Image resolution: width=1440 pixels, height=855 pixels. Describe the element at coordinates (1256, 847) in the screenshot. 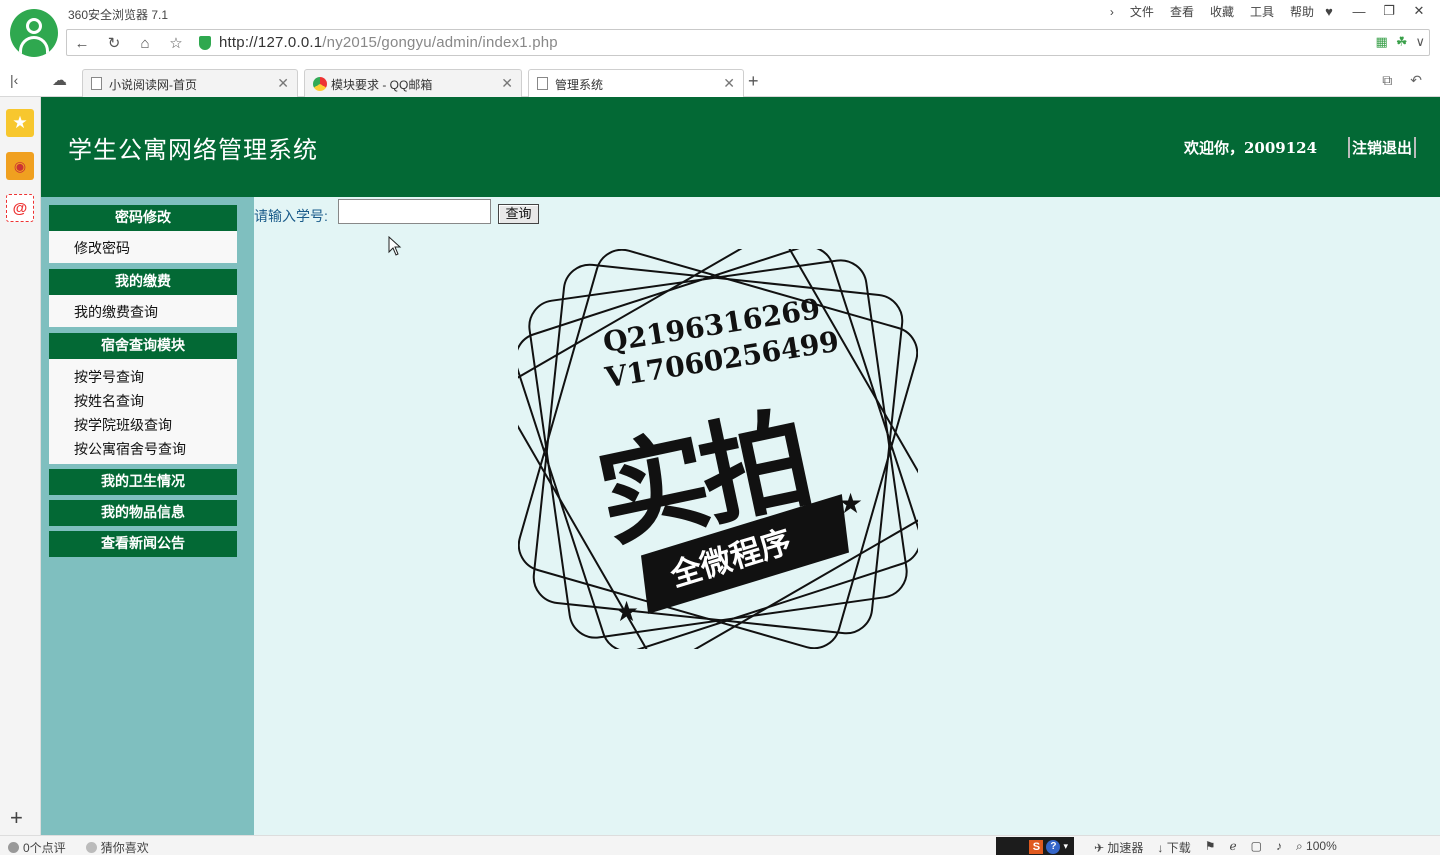

I see `window-icon: ▢` at that location.